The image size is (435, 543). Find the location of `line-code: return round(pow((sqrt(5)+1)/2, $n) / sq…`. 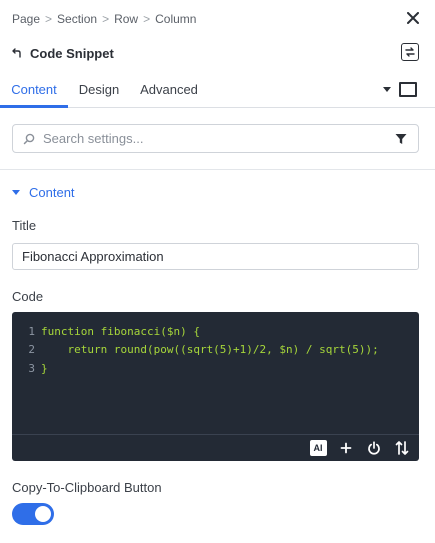

line-code: return round(pow((sqrt(5)+1)/2, $n) / sq… is located at coordinates (210, 350).